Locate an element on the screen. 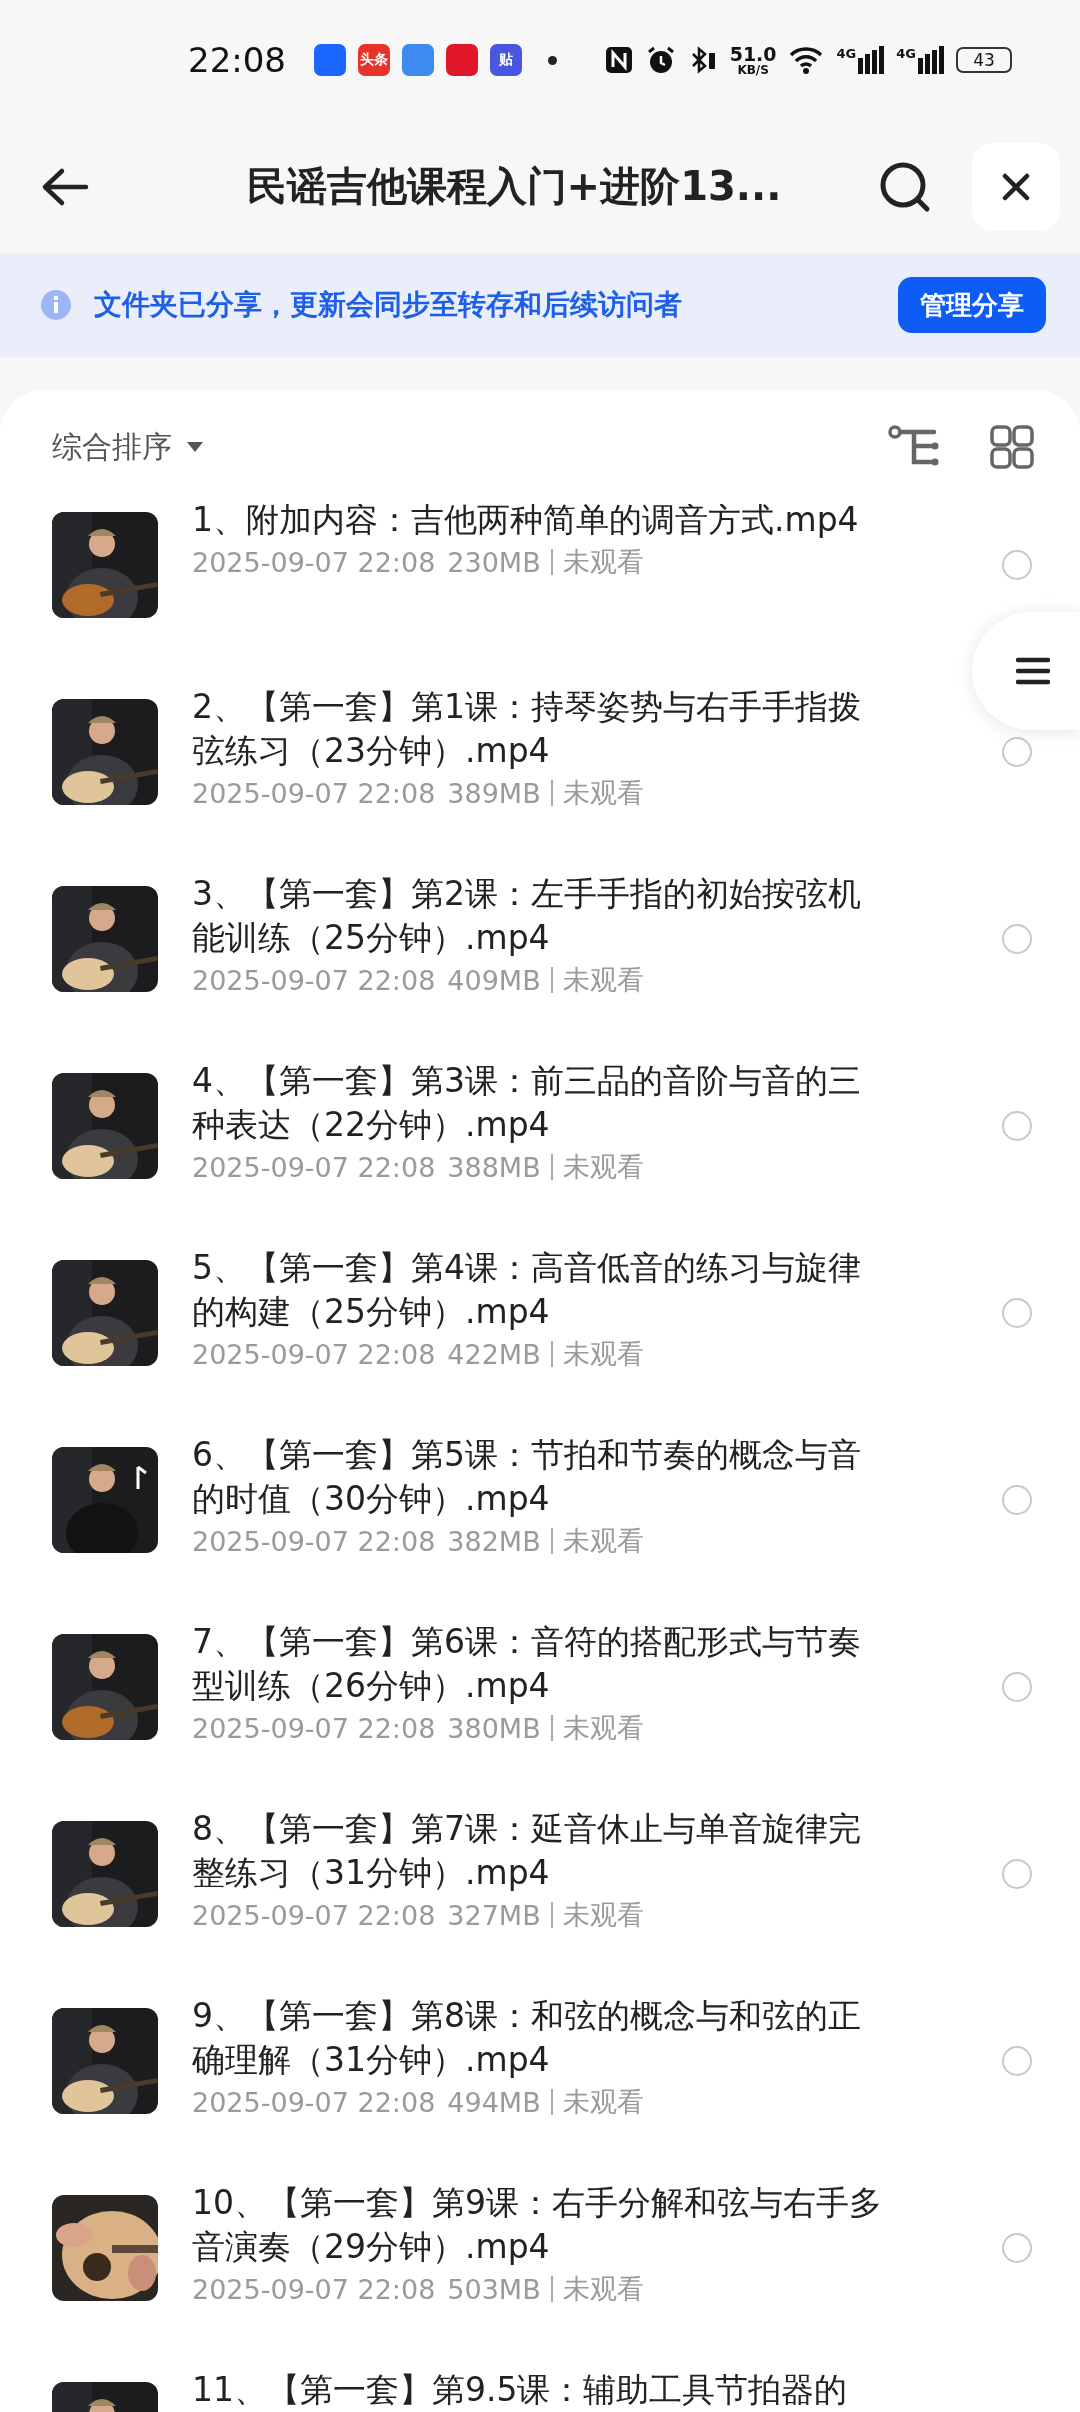  file-name: 8、【第一套】第7课：延音休止与单音旋律完整练习（31分钟）.mp4 is located at coordinates (537, 1851).